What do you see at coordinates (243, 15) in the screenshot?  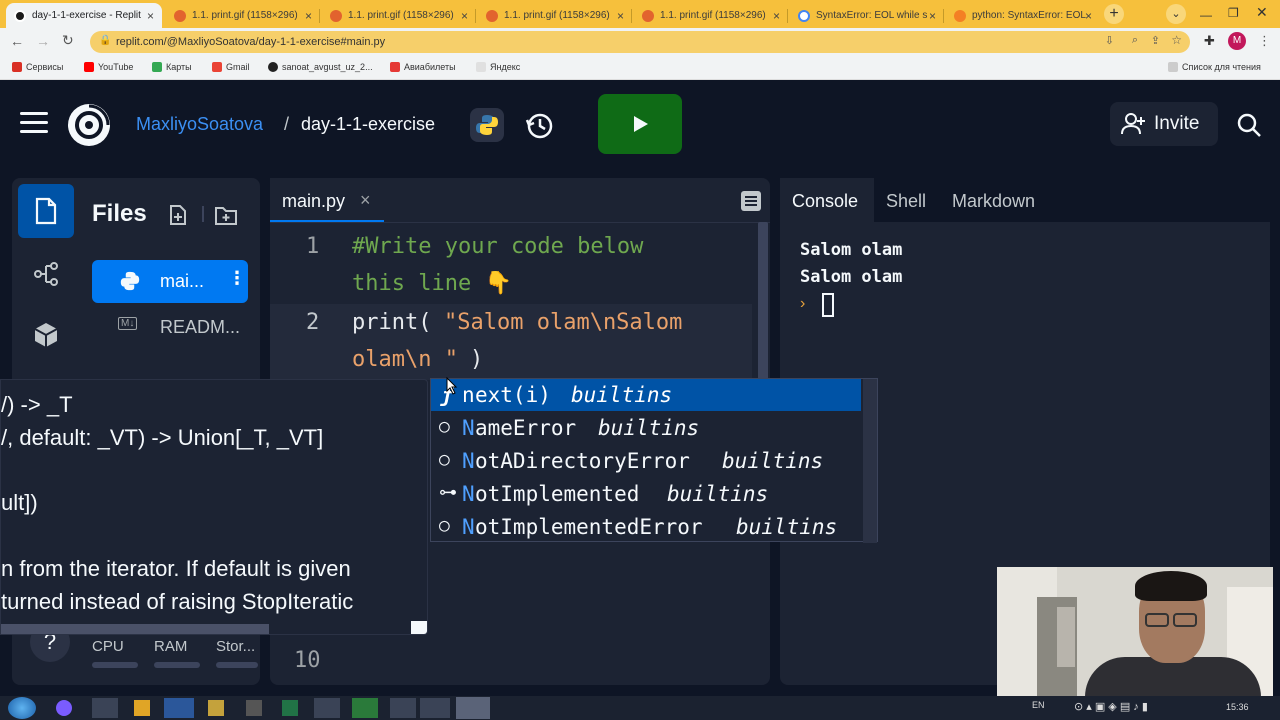 I see `browser-tab-gif-1: 1.1. print.gif (1158×296) ×` at bounding box center [243, 15].